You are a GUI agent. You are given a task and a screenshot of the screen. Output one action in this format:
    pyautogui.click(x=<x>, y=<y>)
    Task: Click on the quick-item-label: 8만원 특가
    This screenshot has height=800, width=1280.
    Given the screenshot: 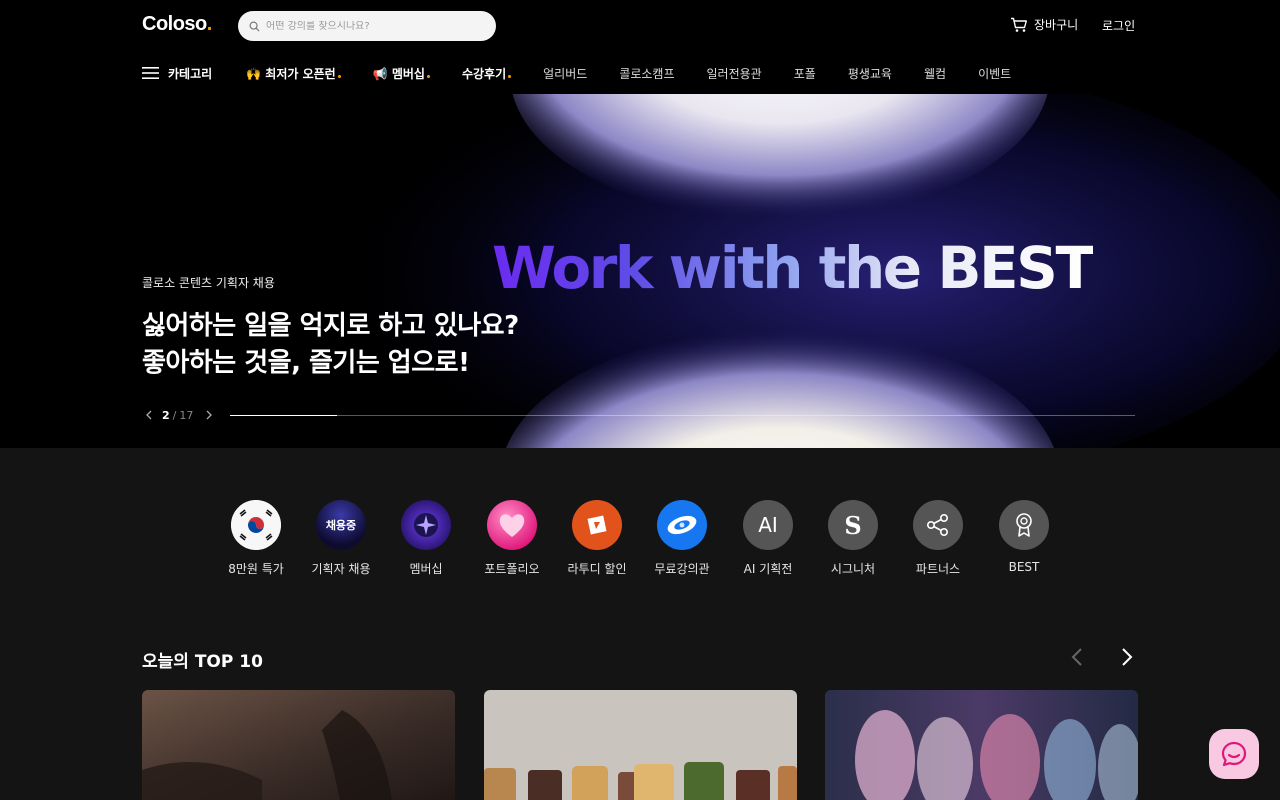 What is the action you would take?
    pyautogui.click(x=256, y=569)
    